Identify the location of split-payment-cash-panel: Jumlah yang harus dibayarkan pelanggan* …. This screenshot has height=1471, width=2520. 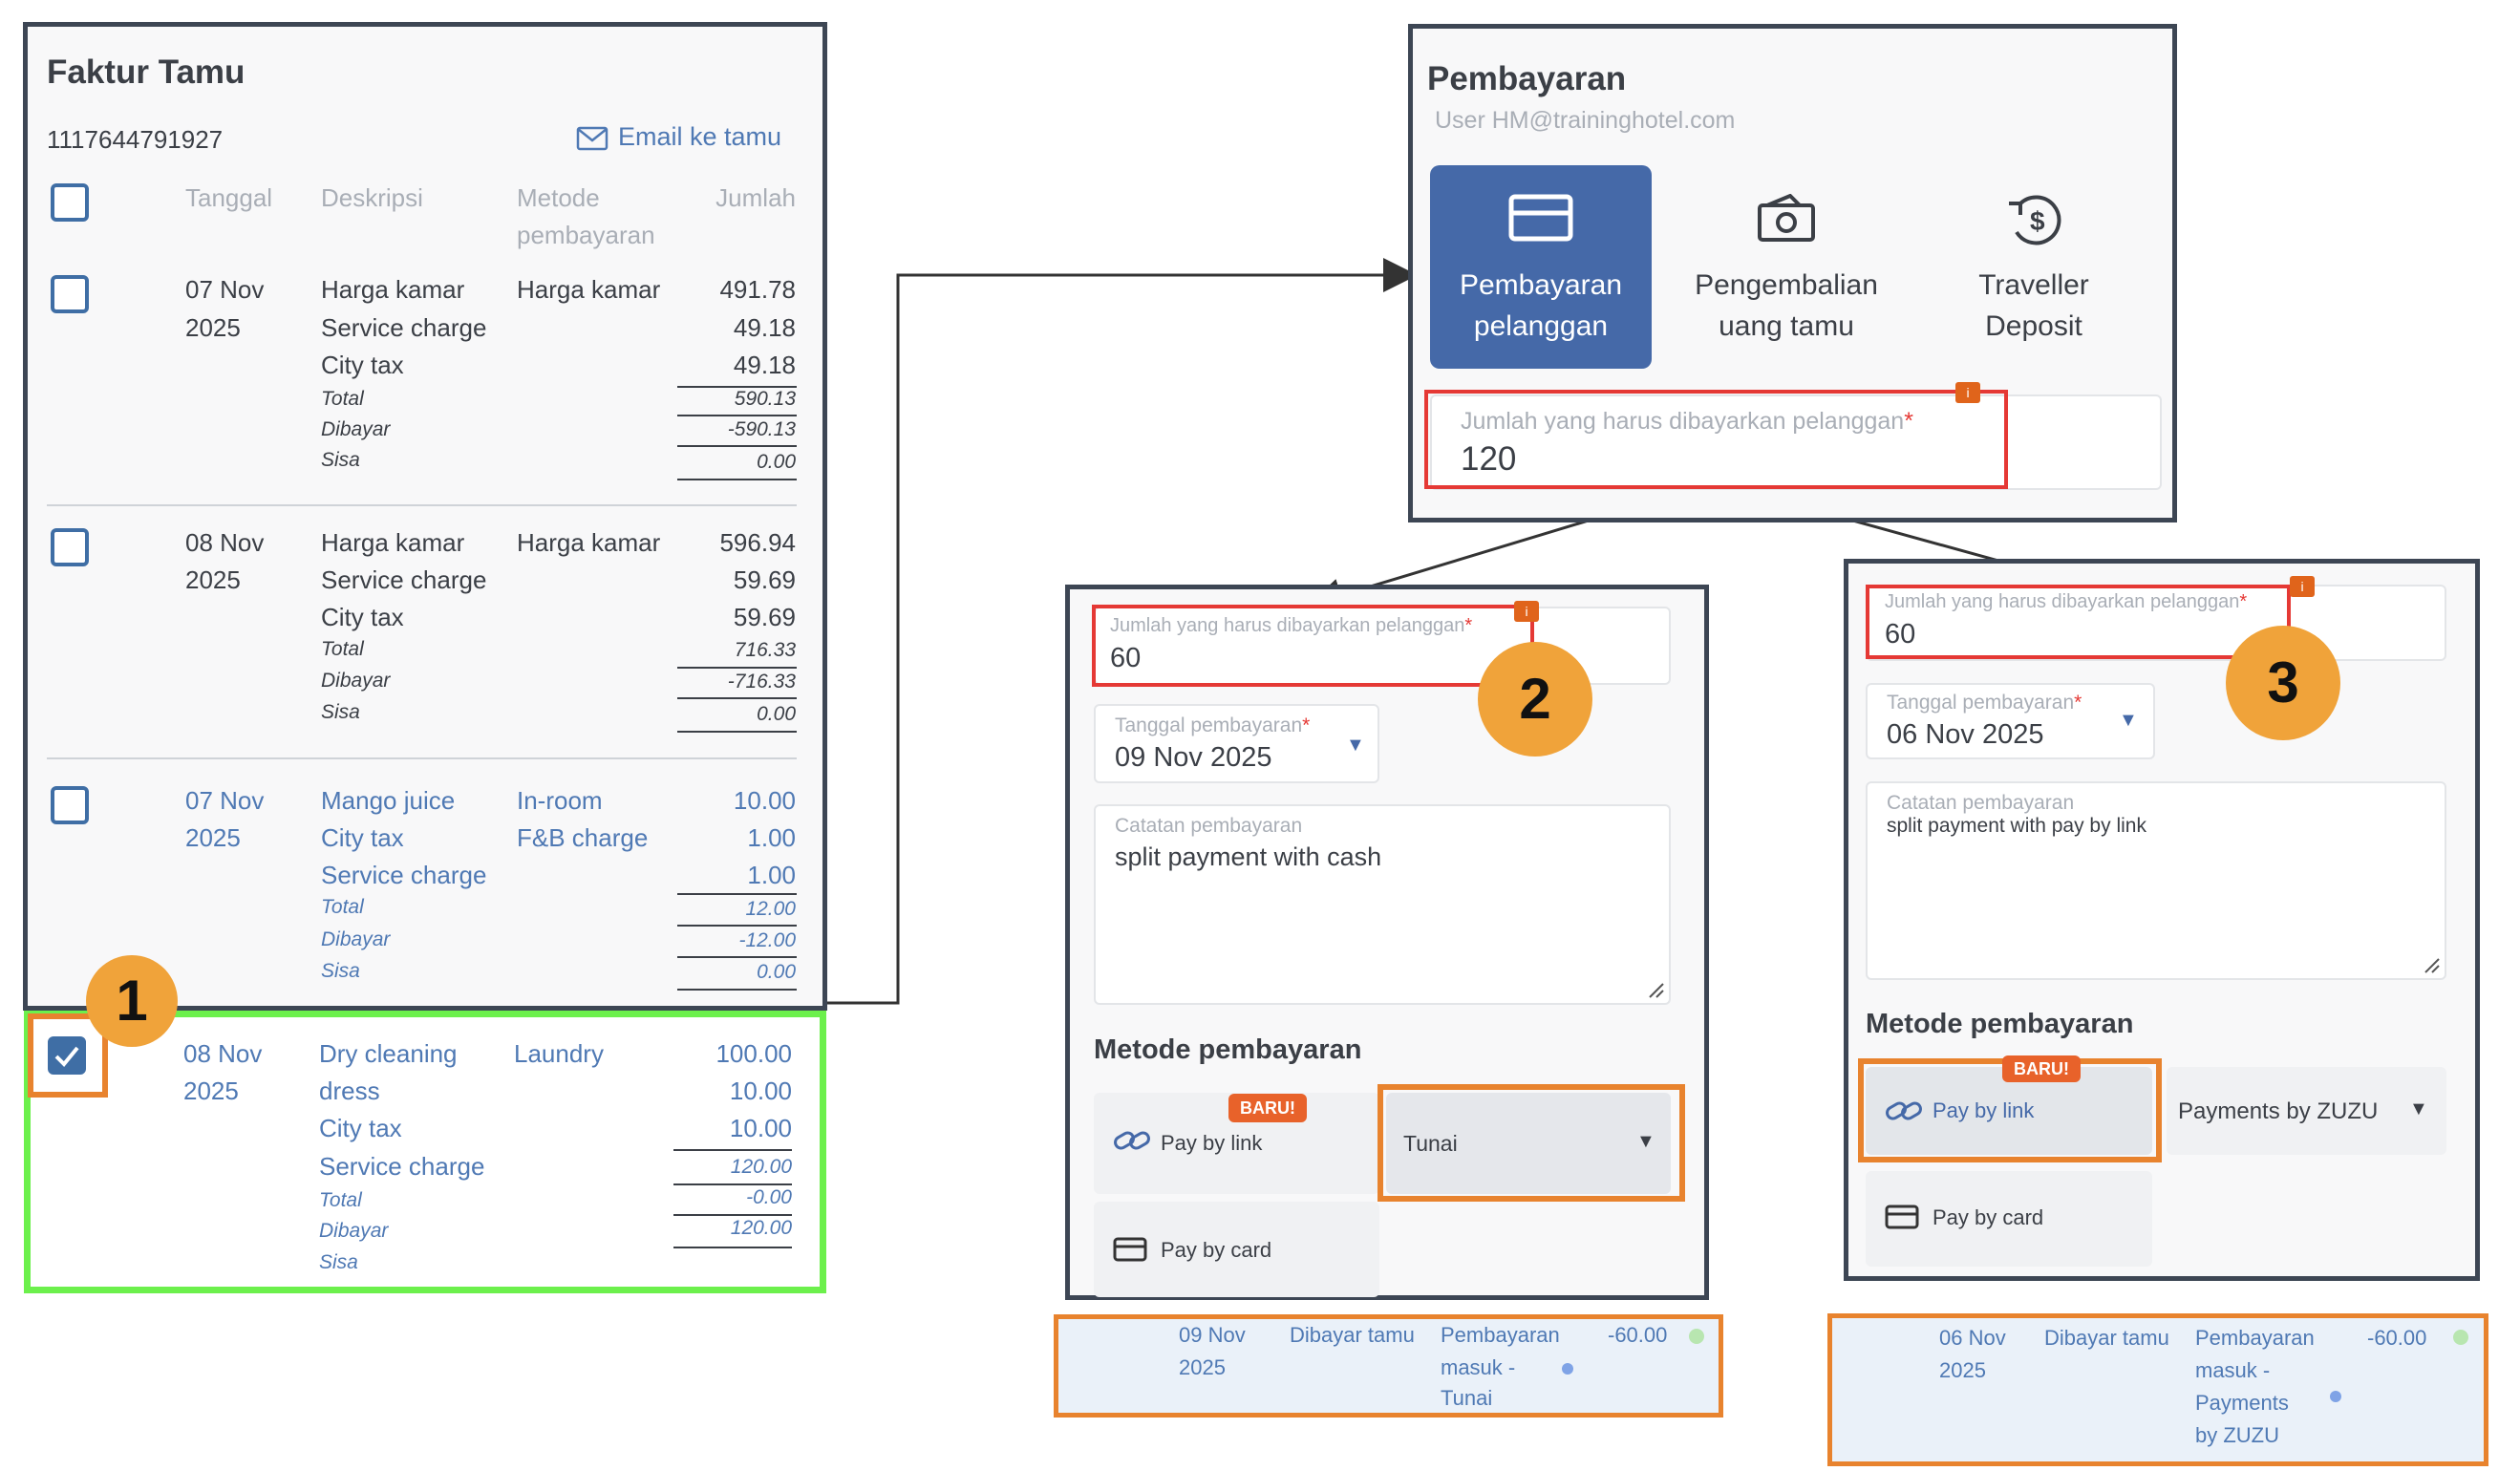
(1387, 942).